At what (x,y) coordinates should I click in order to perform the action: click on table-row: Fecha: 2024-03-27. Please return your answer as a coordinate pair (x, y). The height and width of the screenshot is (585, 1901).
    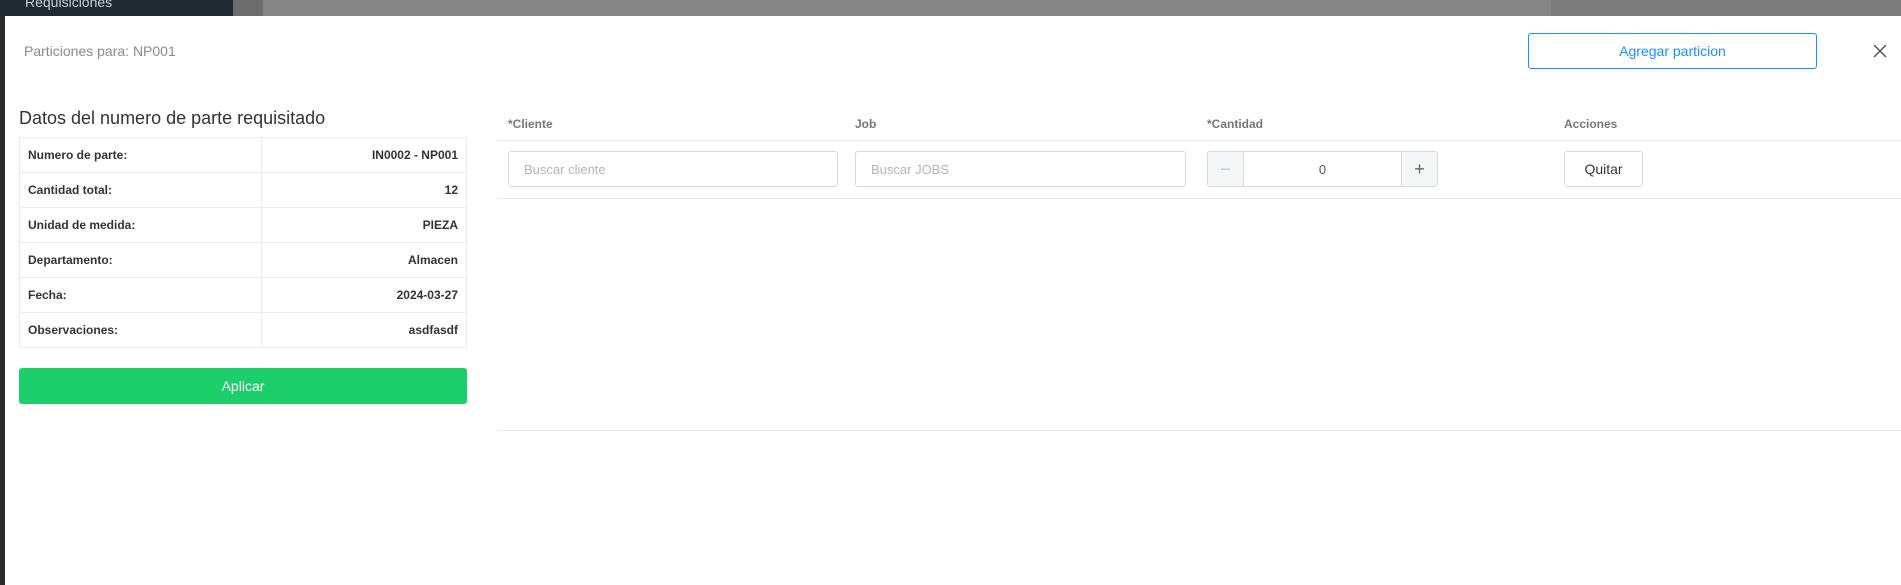
    Looking at the image, I should click on (243, 295).